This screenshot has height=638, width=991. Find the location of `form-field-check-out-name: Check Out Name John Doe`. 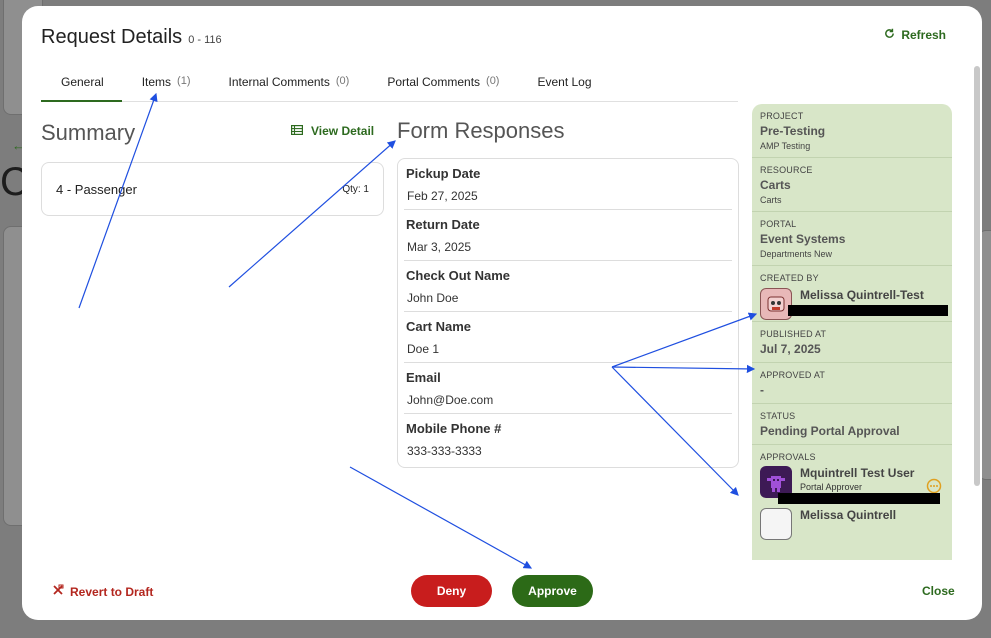

form-field-check-out-name: Check Out Name John Doe is located at coordinates (568, 286).